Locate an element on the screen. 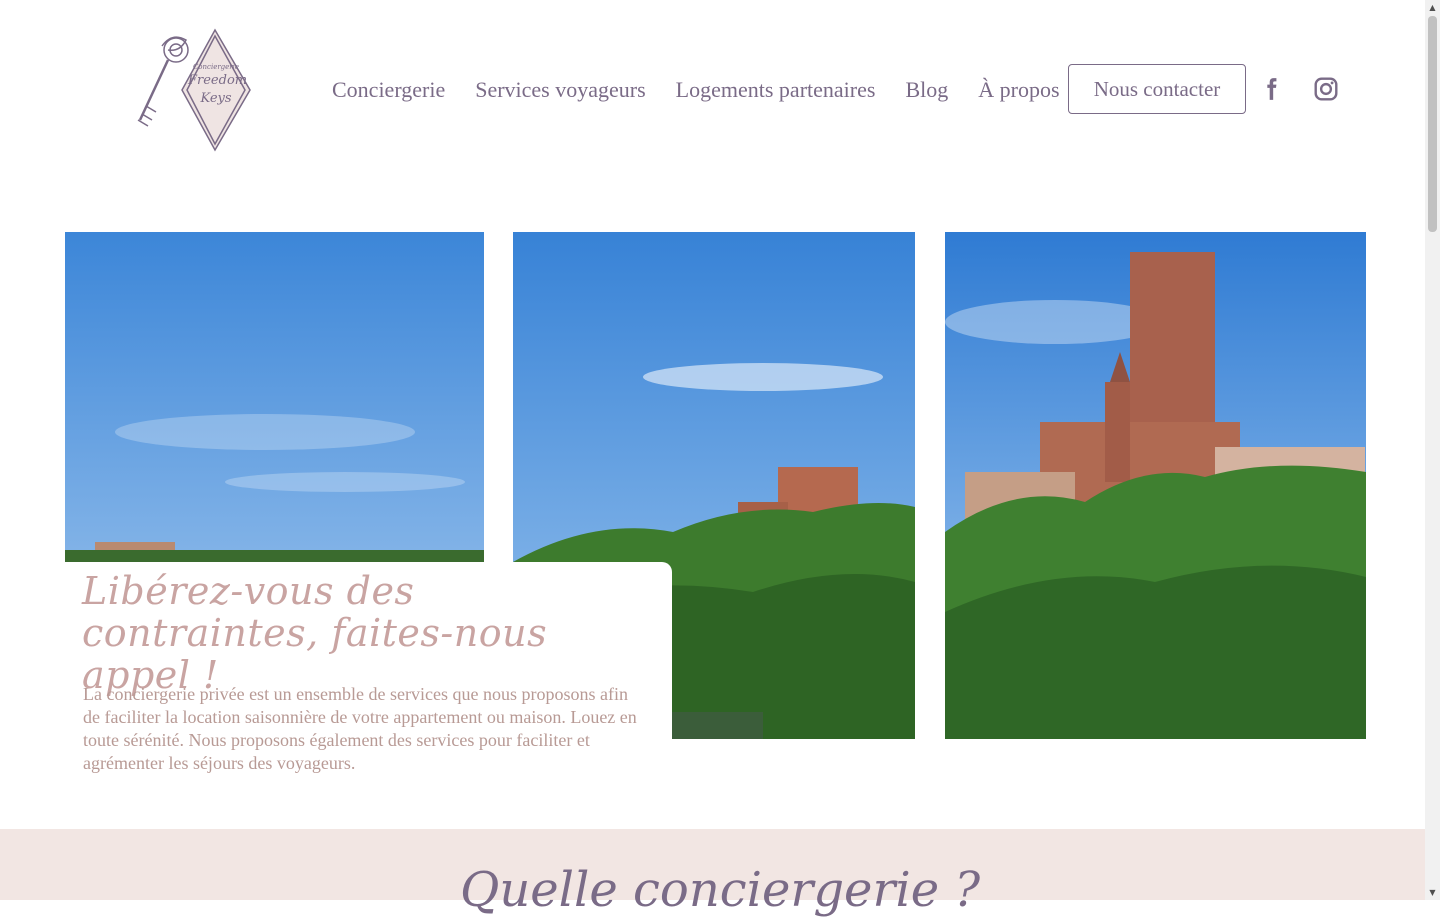 This screenshot has height=918, width=1440. scroll-down-arrow-icon: ▼ is located at coordinates (1432, 892).